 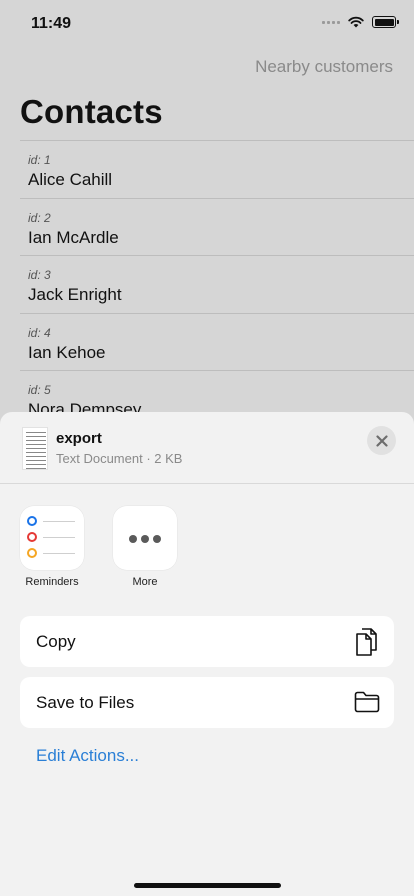 I want to click on file-info: Text Document · 2 KB, so click(x=119, y=458).